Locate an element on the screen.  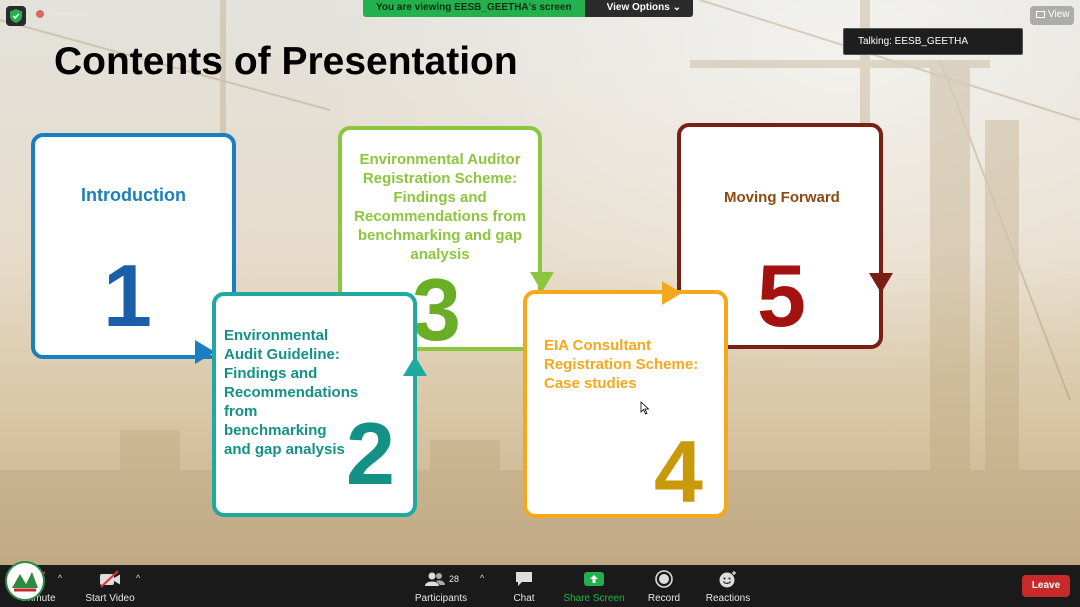
view-button: View is located at coordinates (1052, 15).